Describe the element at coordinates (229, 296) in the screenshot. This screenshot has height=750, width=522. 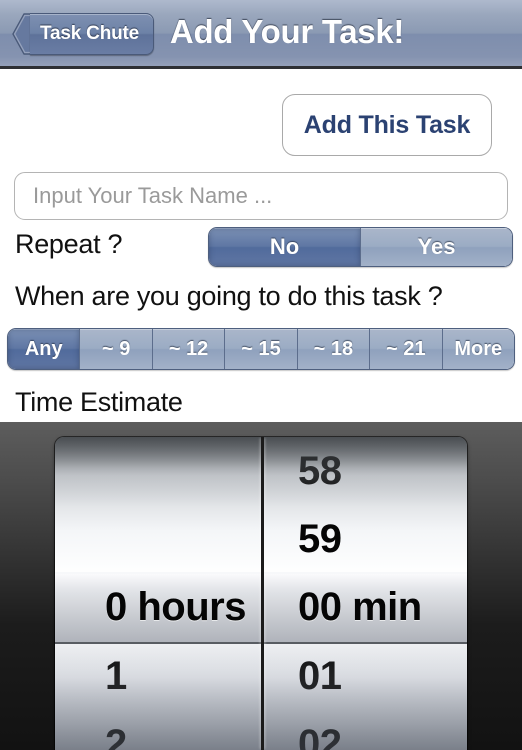
I see `when-label: When are you going to do this task ?` at that location.